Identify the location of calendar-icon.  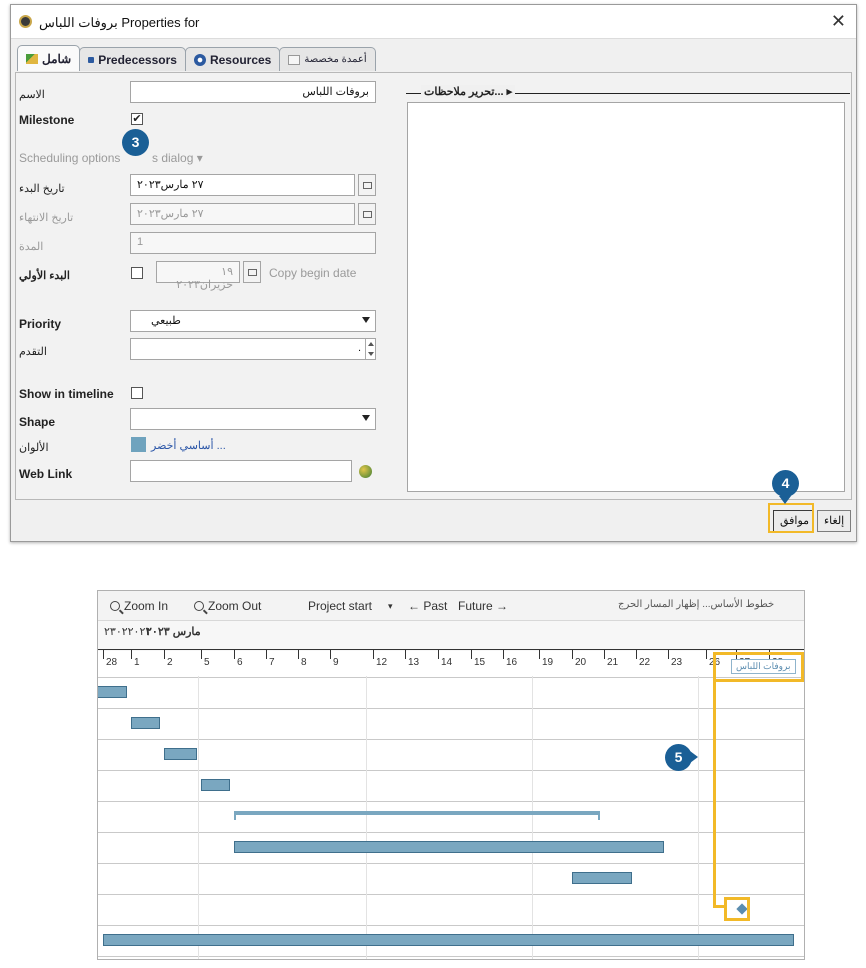
(252, 272).